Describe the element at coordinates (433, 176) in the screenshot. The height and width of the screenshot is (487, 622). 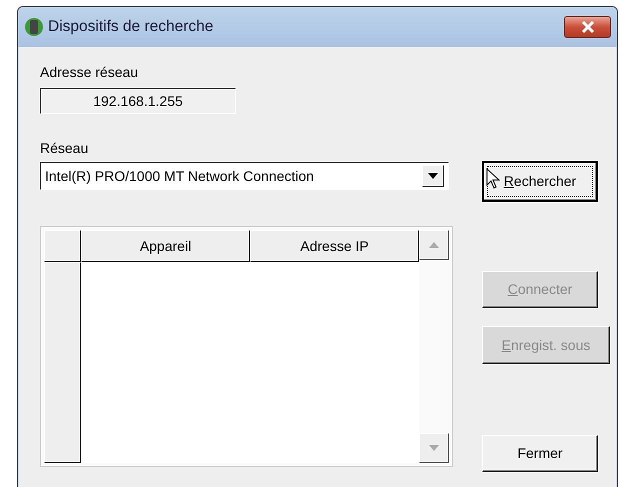
I see `dropdown-arrow-icon` at that location.